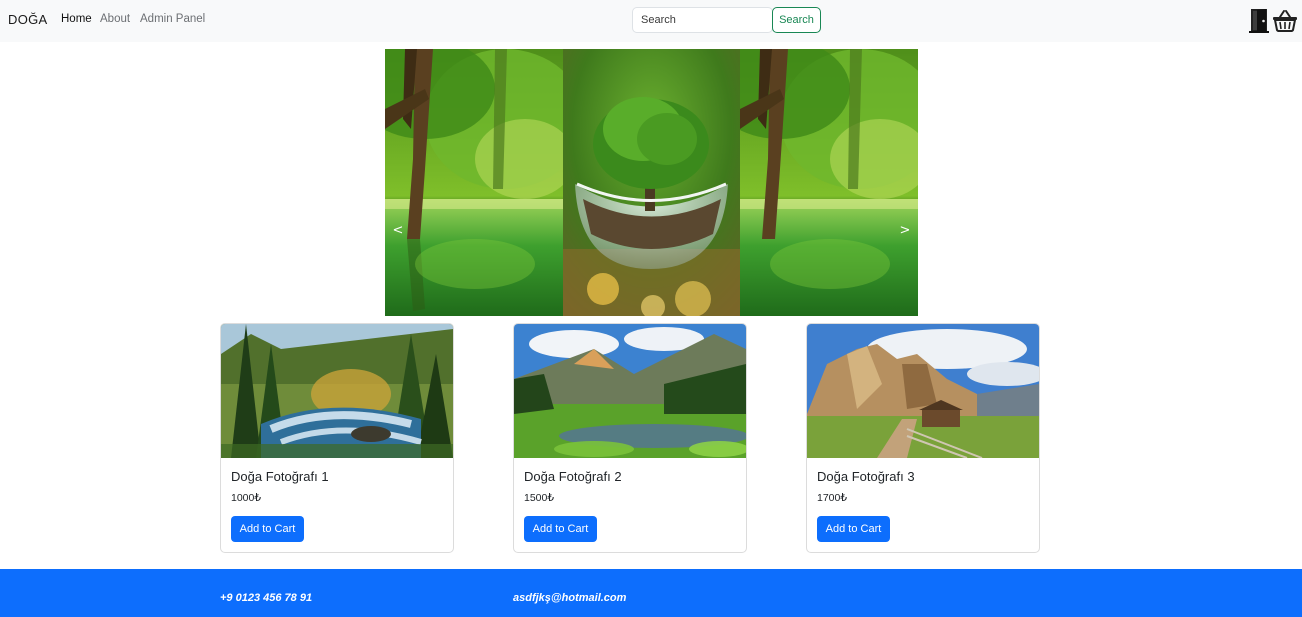  I want to click on product-image-forest-waterfall, so click(337, 391).